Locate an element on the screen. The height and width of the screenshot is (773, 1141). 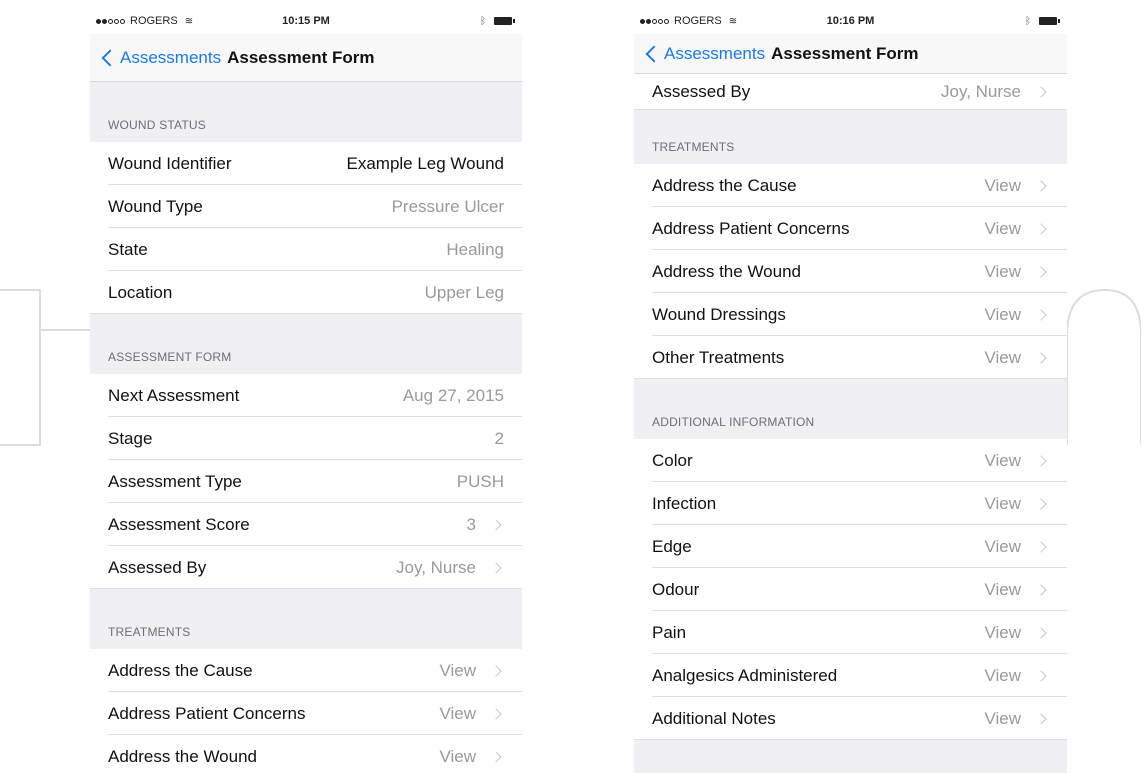
row-analgesics-administered: Analgesics Administered View is located at coordinates (850, 675).